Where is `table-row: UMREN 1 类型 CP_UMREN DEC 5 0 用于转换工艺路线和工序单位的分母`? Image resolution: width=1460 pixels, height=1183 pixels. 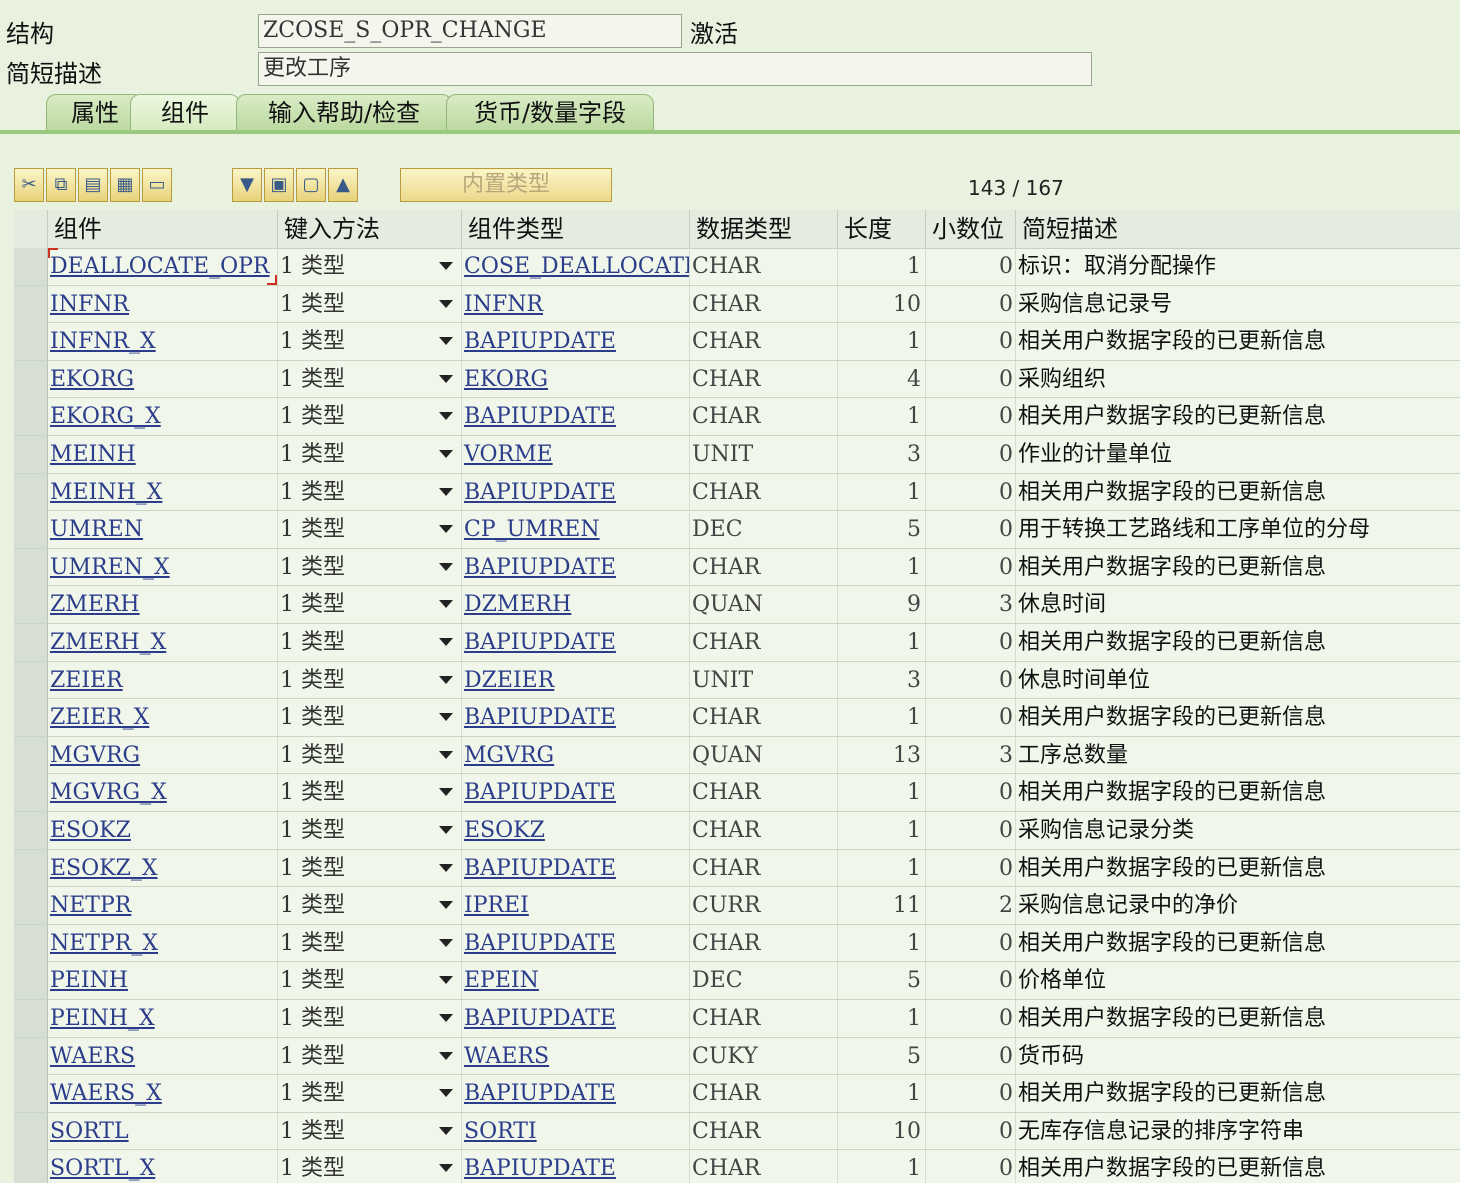 table-row: UMREN 1 类型 CP_UMREN DEC 5 0 用于转换工艺路线和工序单位的分母 is located at coordinates (737, 530).